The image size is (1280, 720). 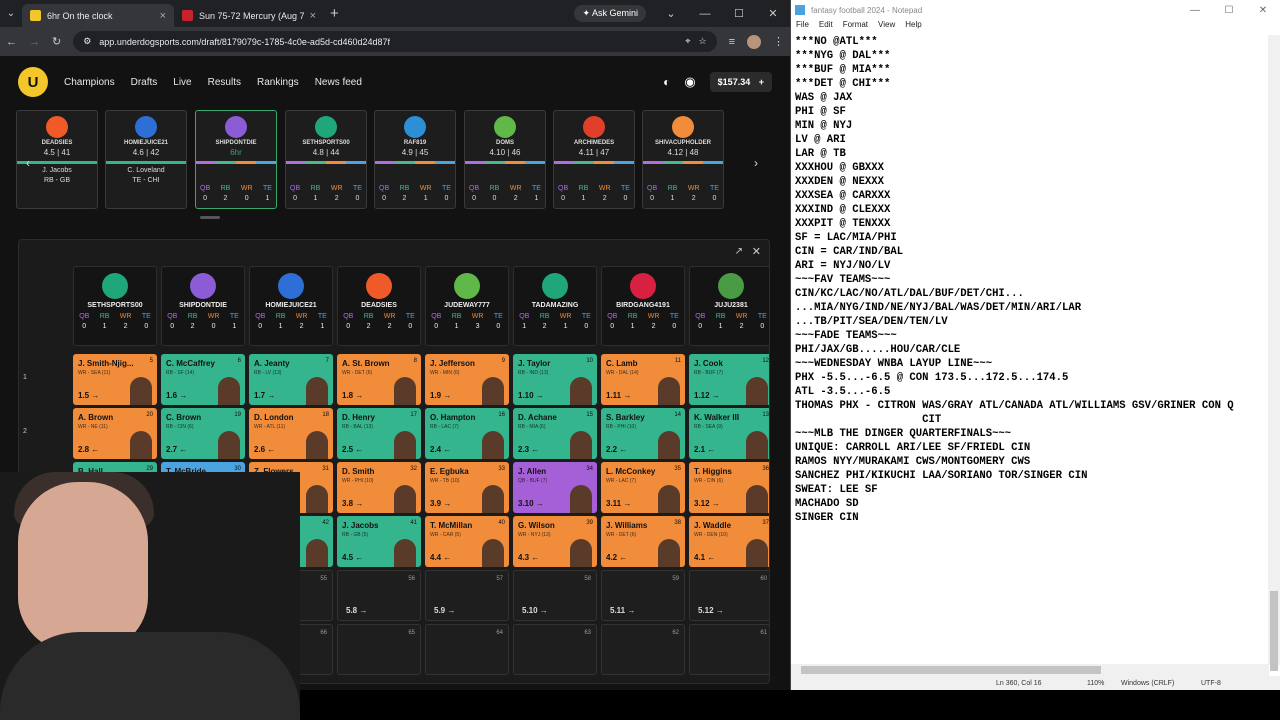 I want to click on team-column-header: SHIPDONTDIE QB 0 RB 2 WR 0 TE 1, so click(x=203, y=306).